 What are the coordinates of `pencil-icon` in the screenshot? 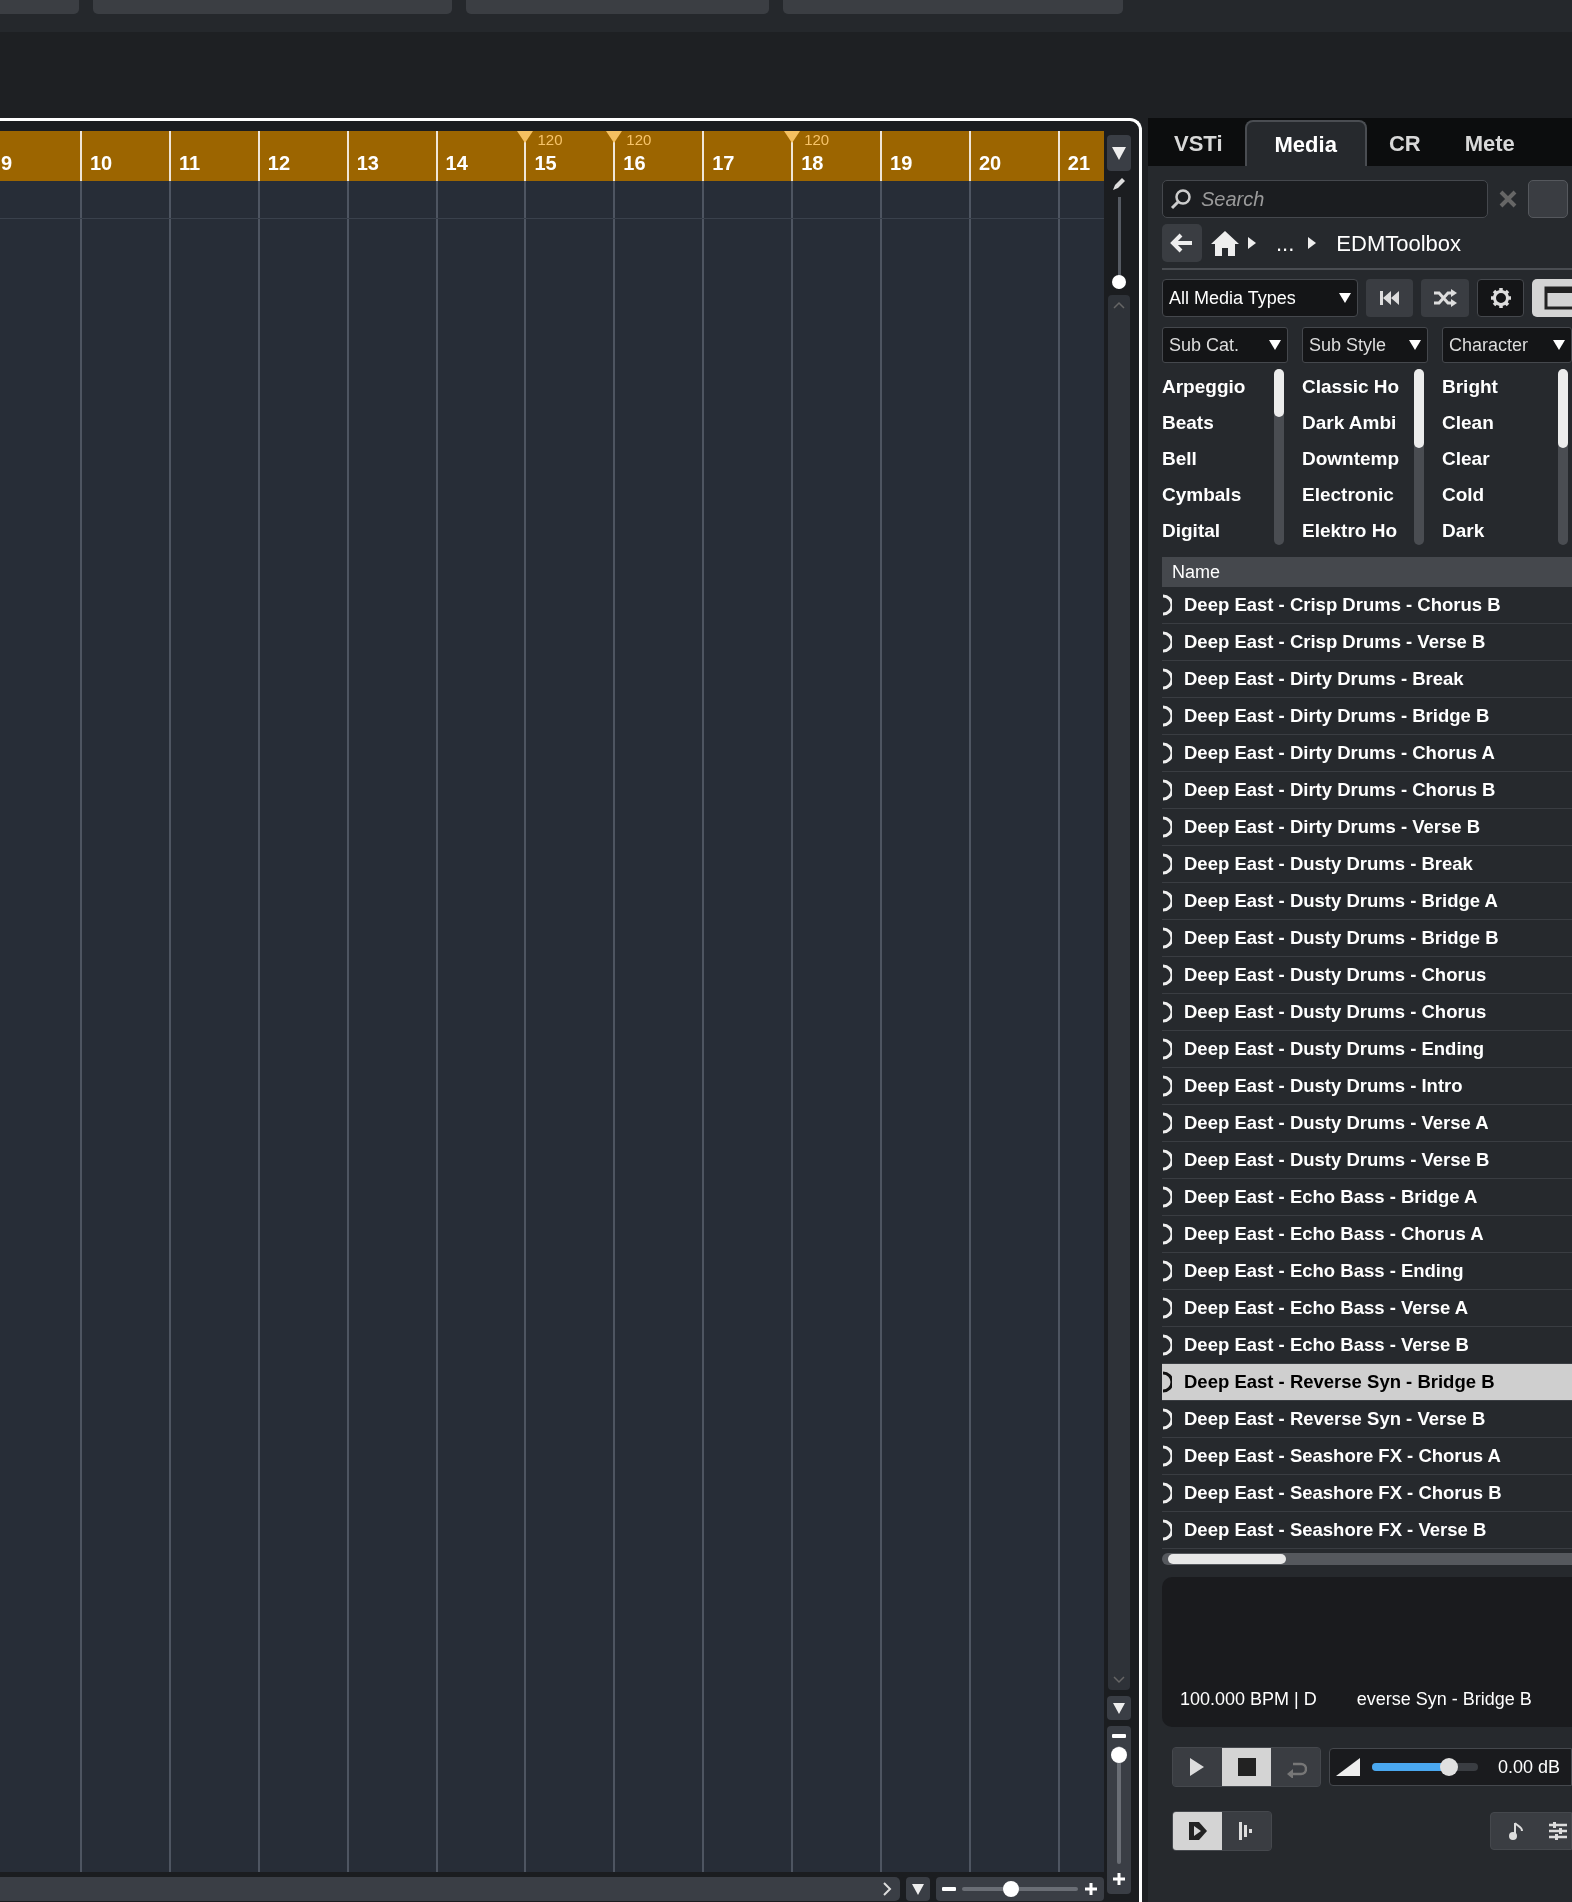 It's located at (1119, 184).